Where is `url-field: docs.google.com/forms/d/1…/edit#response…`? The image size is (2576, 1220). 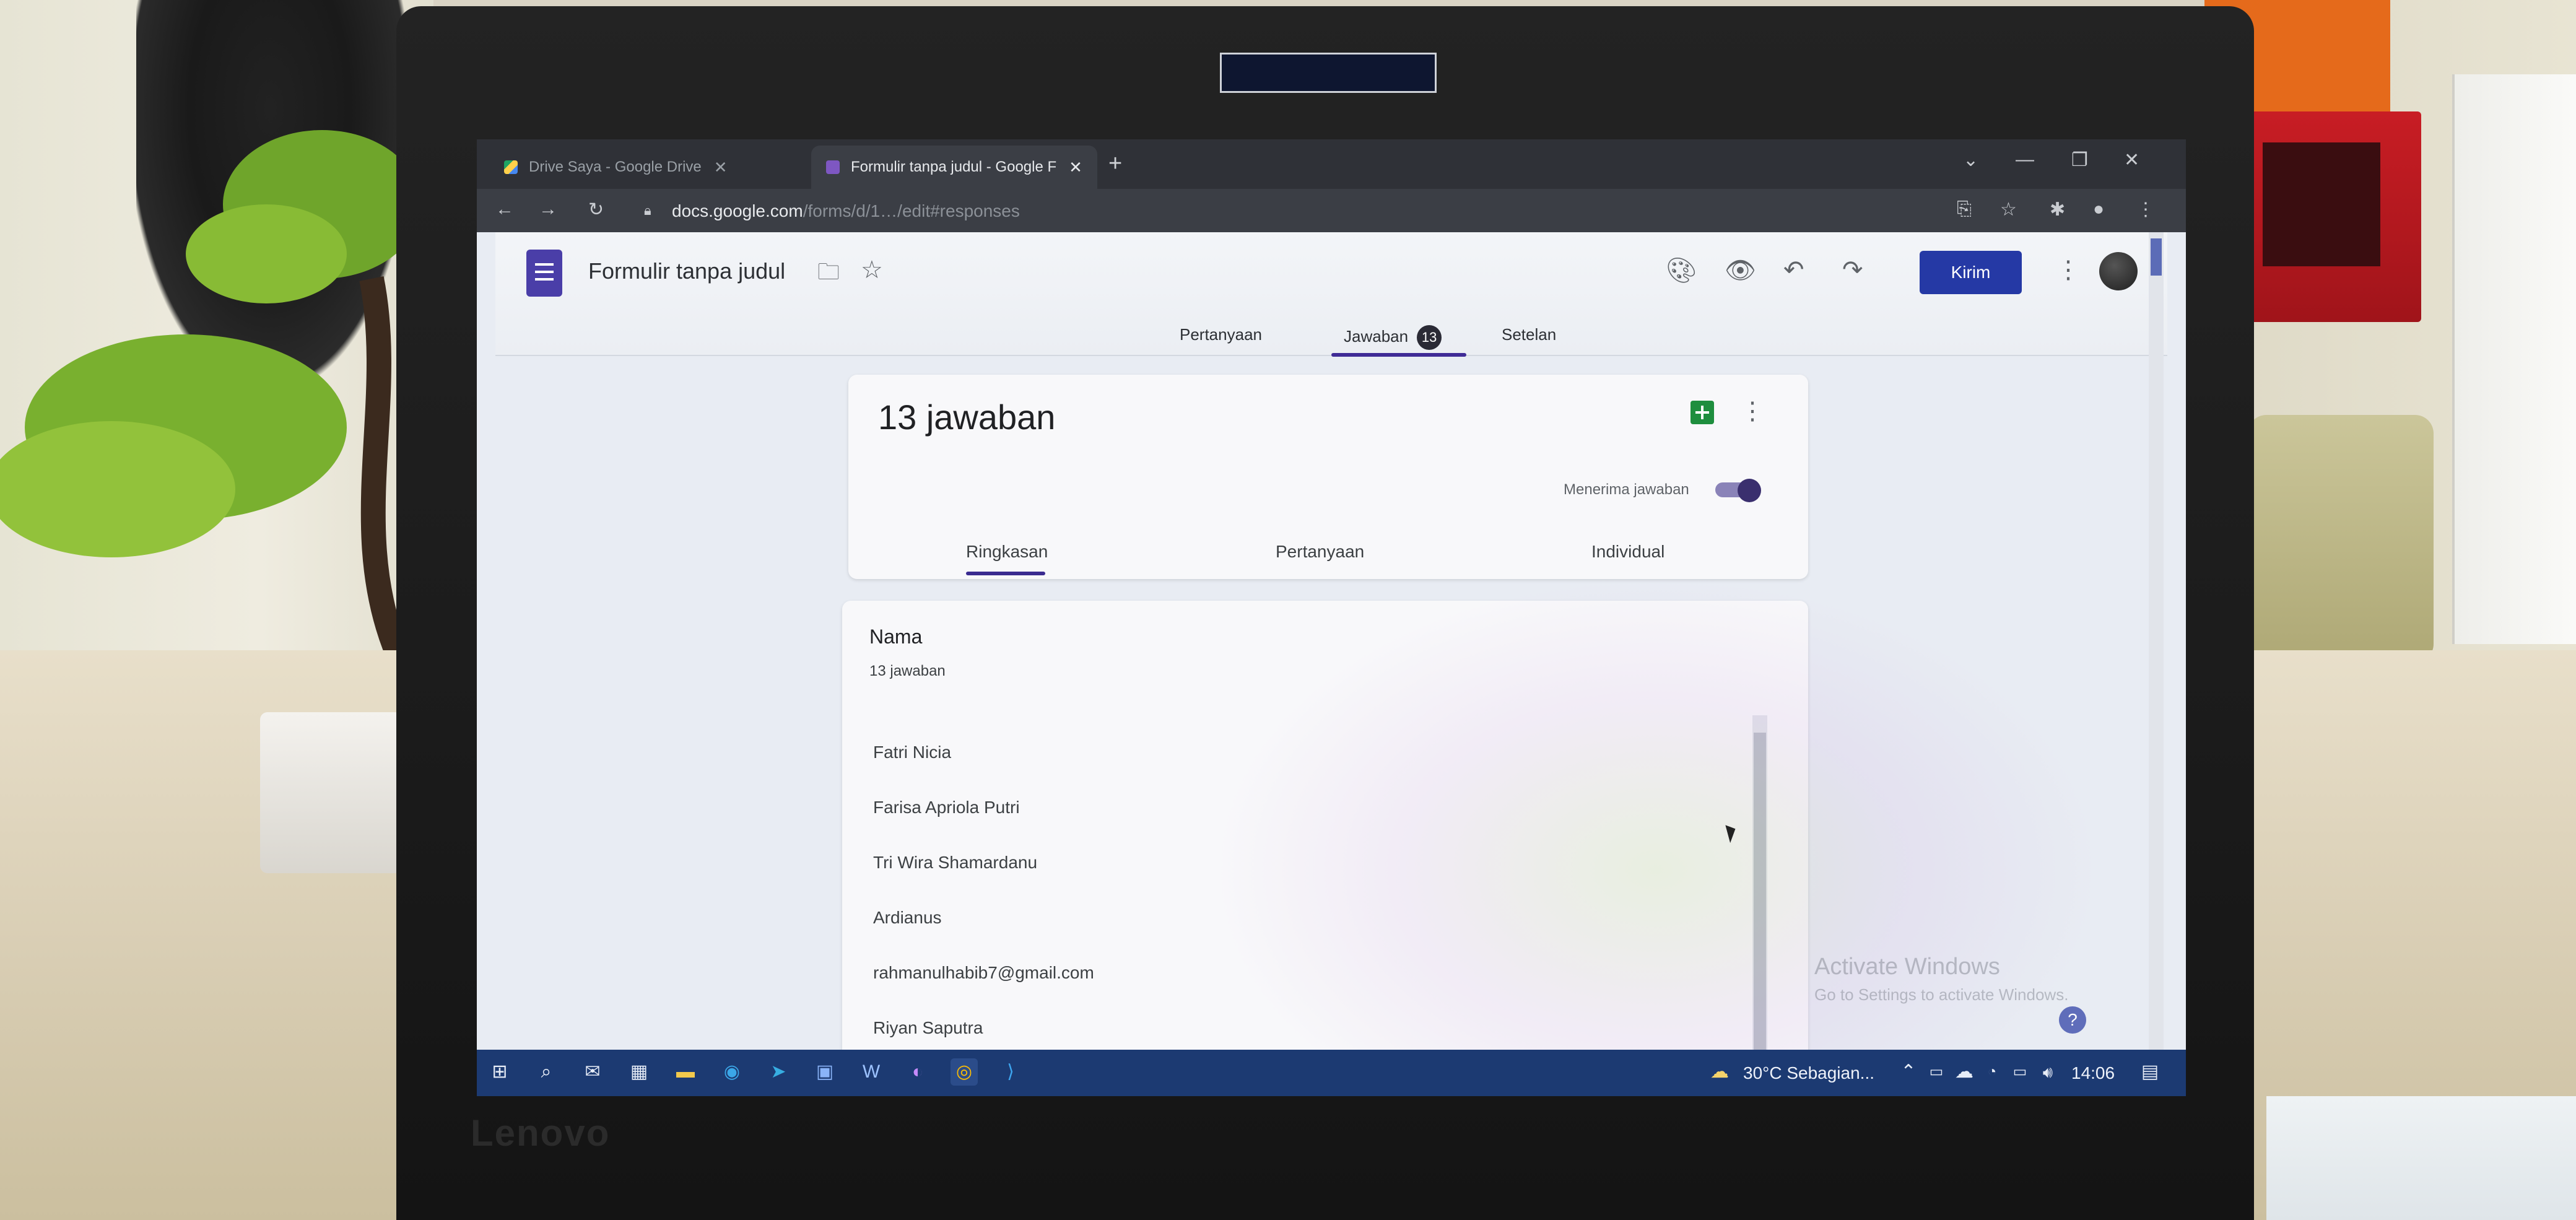 url-field: docs.google.com/forms/d/1…/edit#response… is located at coordinates (846, 211).